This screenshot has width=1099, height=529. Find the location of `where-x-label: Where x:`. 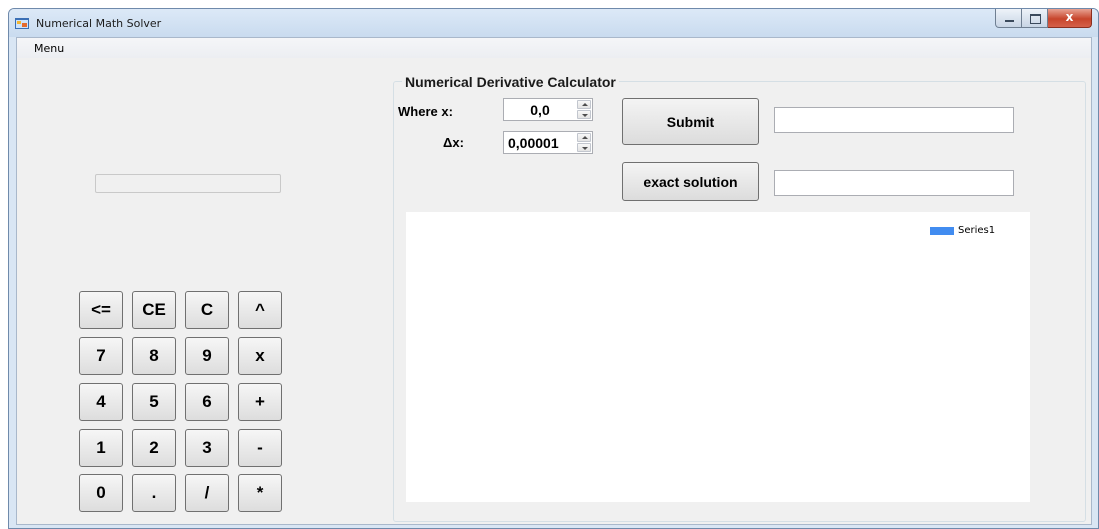

where-x-label: Where x: is located at coordinates (425, 111).